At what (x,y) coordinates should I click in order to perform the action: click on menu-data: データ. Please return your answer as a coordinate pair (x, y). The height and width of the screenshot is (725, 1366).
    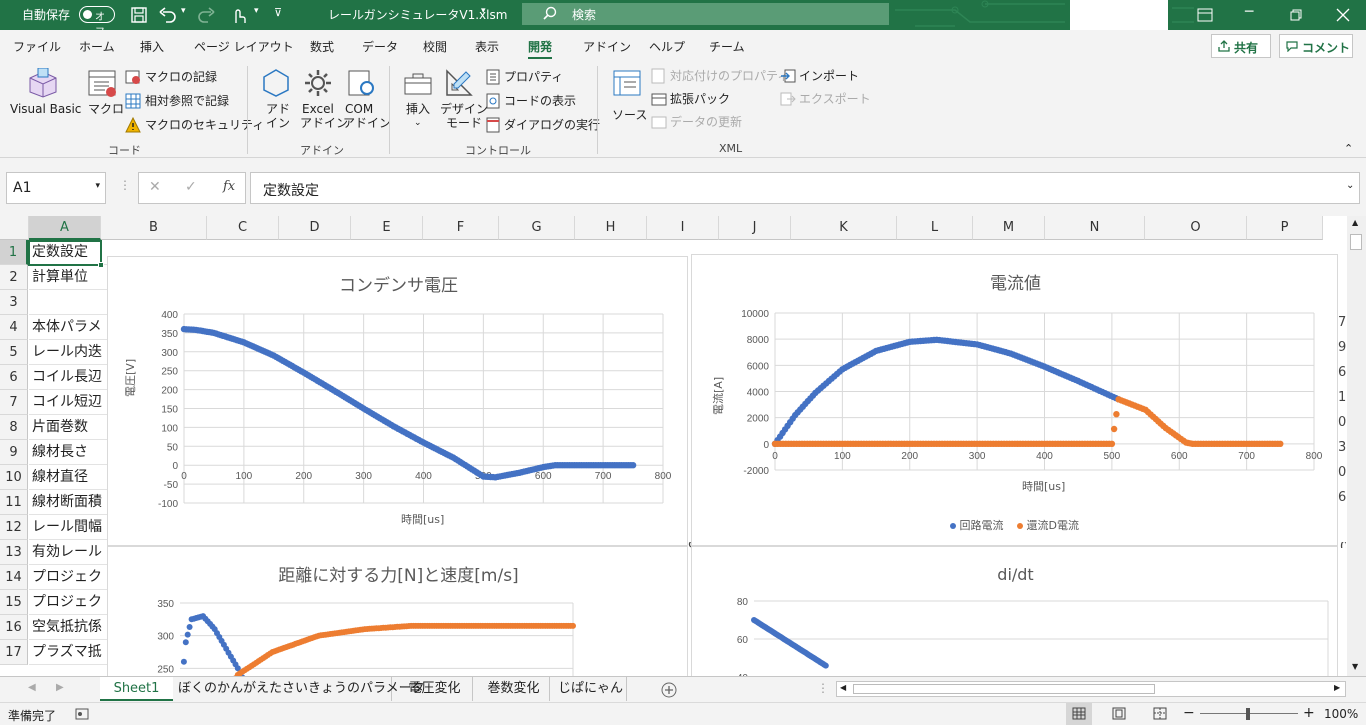
    Looking at the image, I should click on (380, 46).